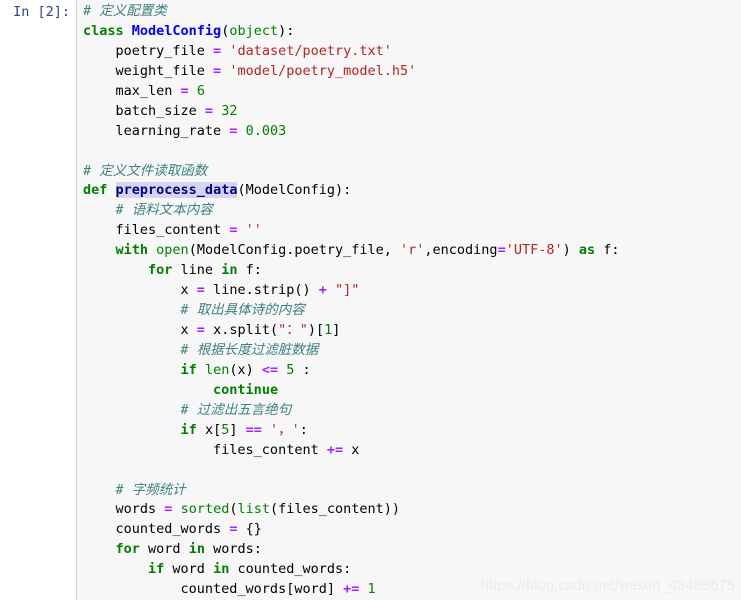 The height and width of the screenshot is (600, 741). Describe the element at coordinates (217, 369) in the screenshot. I see `builtin-len: len` at that location.